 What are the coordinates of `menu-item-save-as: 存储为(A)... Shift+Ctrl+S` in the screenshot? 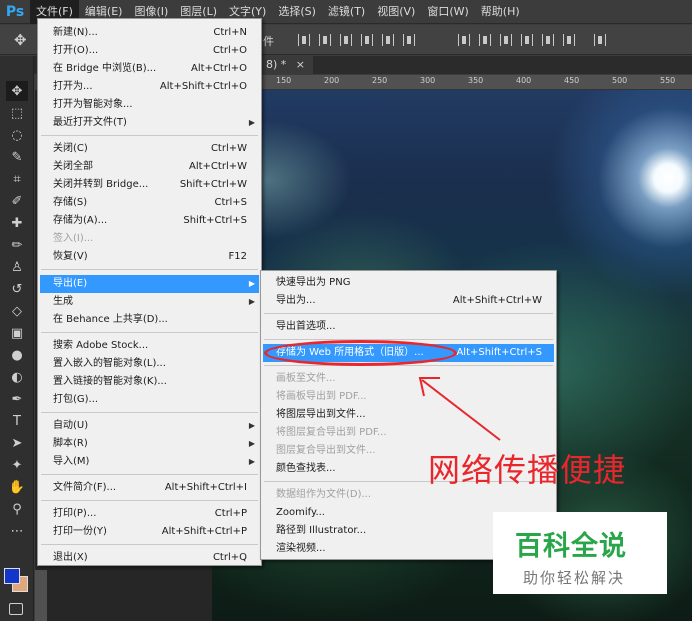 It's located at (149, 221).